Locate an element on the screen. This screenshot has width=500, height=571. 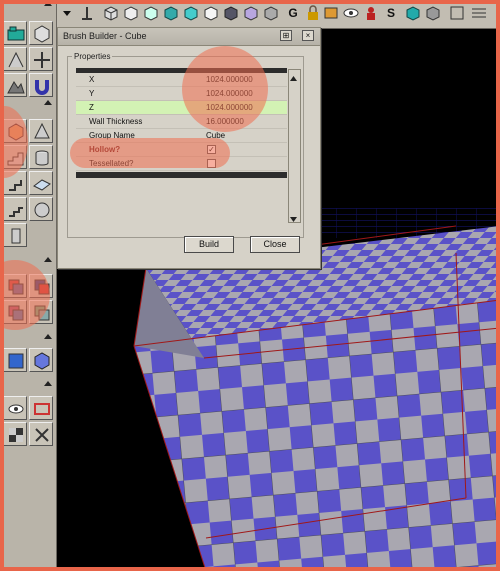
curved-stairs-icon is located at coordinates (15, 209).